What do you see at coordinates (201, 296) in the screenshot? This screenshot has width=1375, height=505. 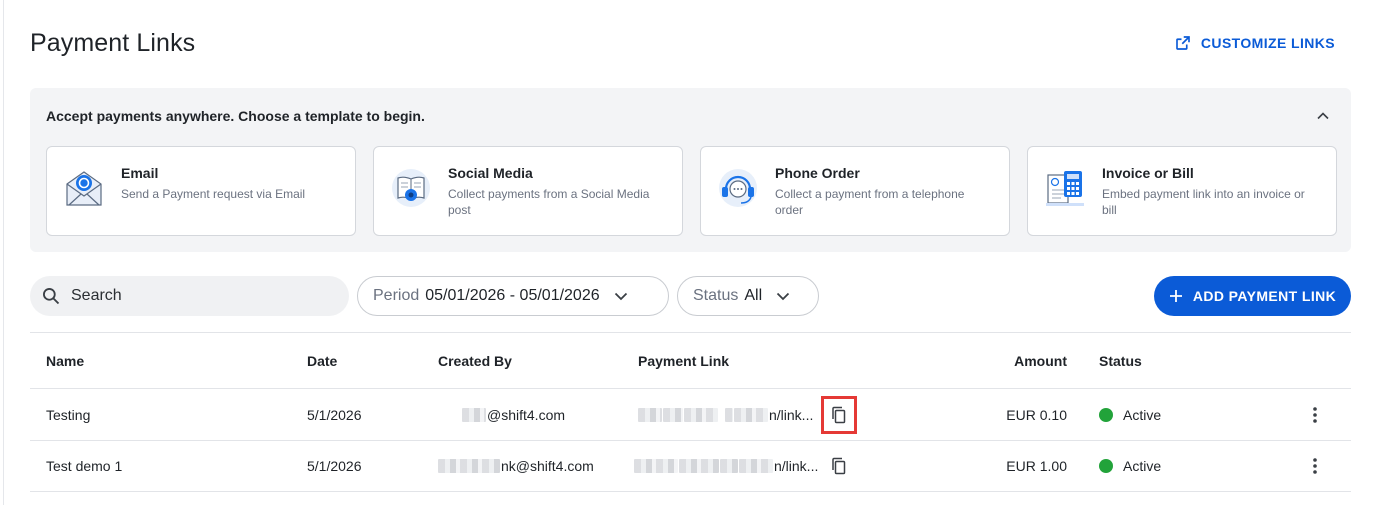 I see `search-input` at bounding box center [201, 296].